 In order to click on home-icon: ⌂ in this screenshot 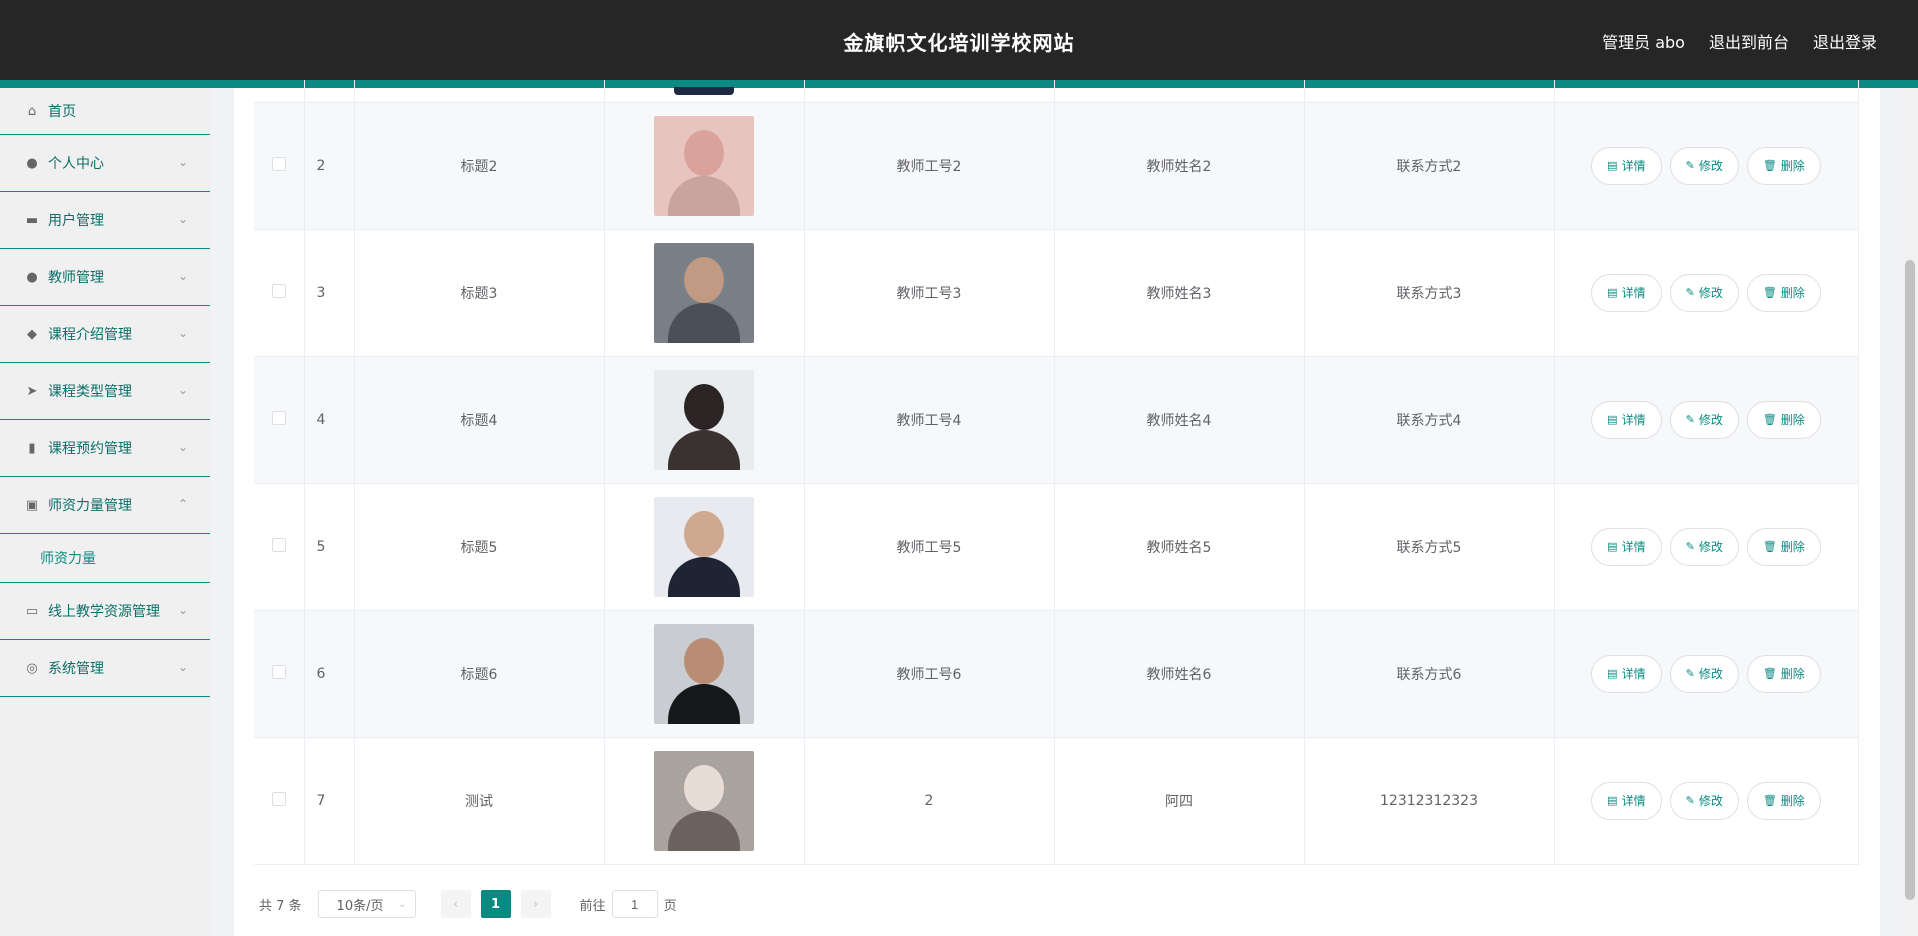, I will do `click(32, 111)`.